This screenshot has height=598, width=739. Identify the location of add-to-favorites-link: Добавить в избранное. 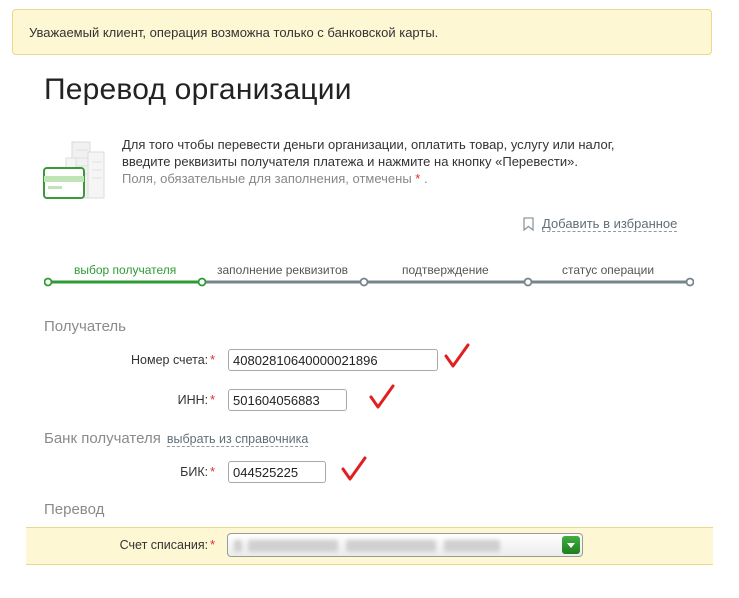
(600, 224).